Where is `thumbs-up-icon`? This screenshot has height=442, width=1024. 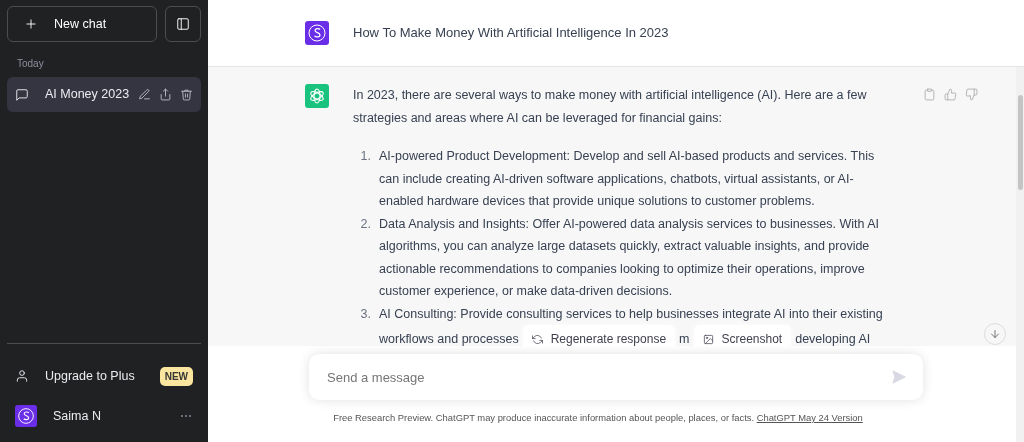
thumbs-up-icon is located at coordinates (950, 94).